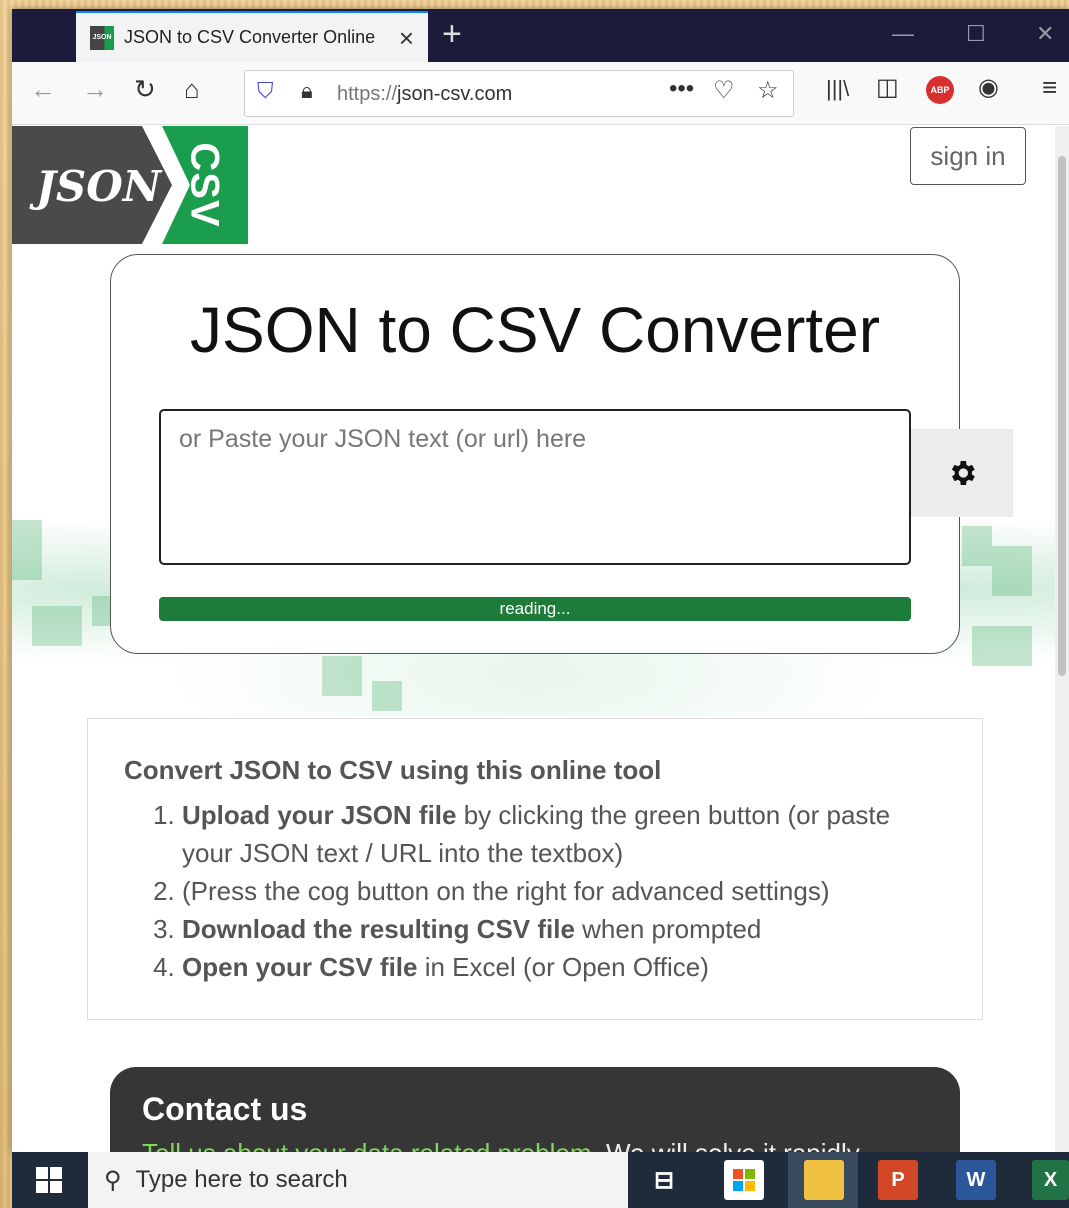 The width and height of the screenshot is (1069, 1208). What do you see at coordinates (300, 967) in the screenshot?
I see `step-bold: Open your CSV file` at bounding box center [300, 967].